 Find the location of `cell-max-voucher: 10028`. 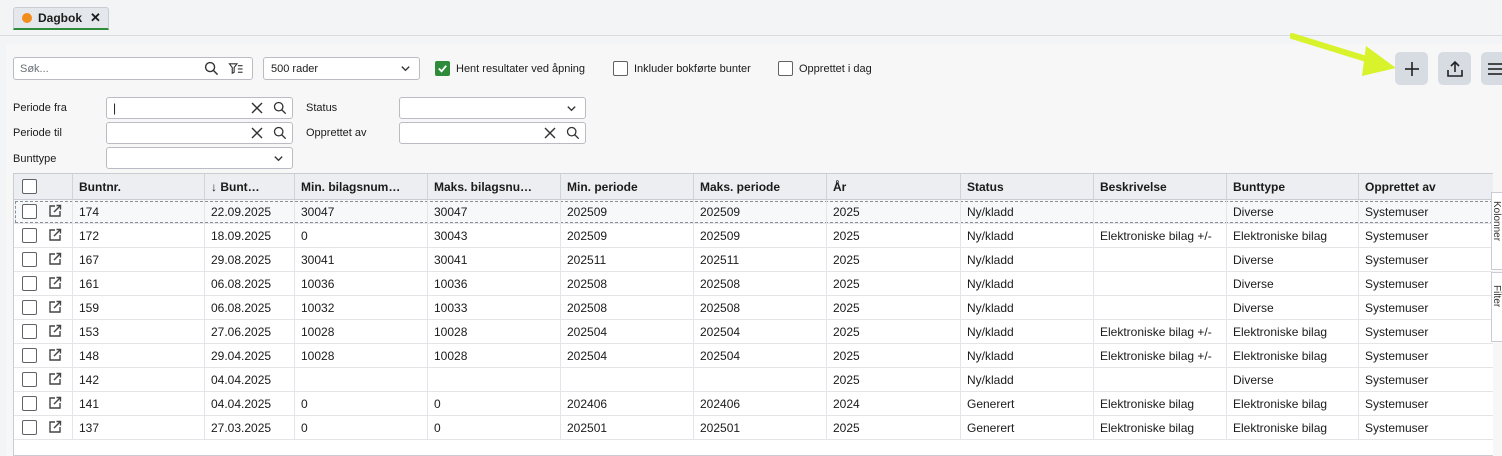

cell-max-voucher: 10028 is located at coordinates (494, 331).